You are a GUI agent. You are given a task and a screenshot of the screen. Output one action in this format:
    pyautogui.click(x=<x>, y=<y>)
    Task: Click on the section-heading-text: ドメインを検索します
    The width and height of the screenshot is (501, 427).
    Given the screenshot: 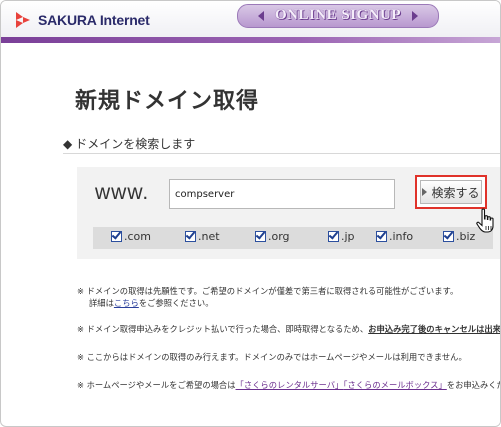 What is the action you would take?
    pyautogui.click(x=135, y=144)
    